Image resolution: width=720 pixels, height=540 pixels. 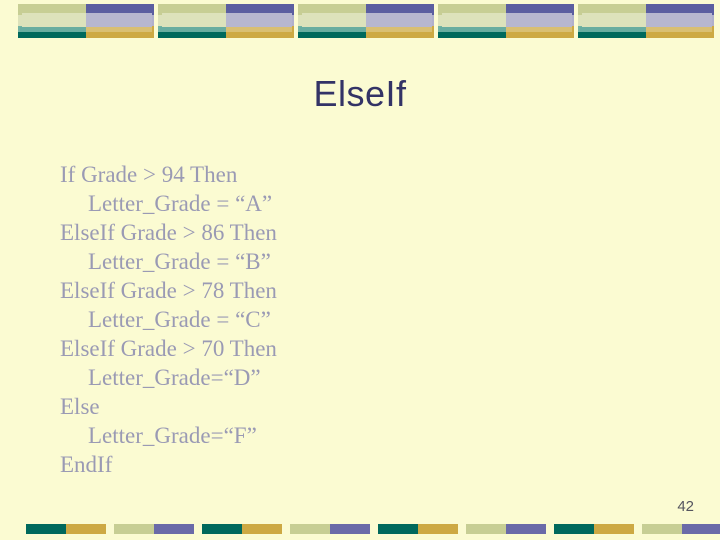 I want to click on code-line: ElseIf Grade > 78 Then, so click(x=168, y=290).